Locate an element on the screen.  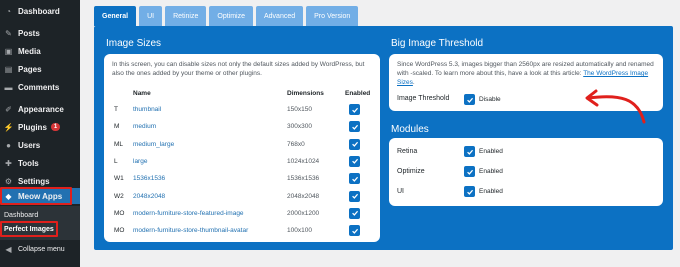
size-name-link: thumbnail is located at coordinates (147, 109).